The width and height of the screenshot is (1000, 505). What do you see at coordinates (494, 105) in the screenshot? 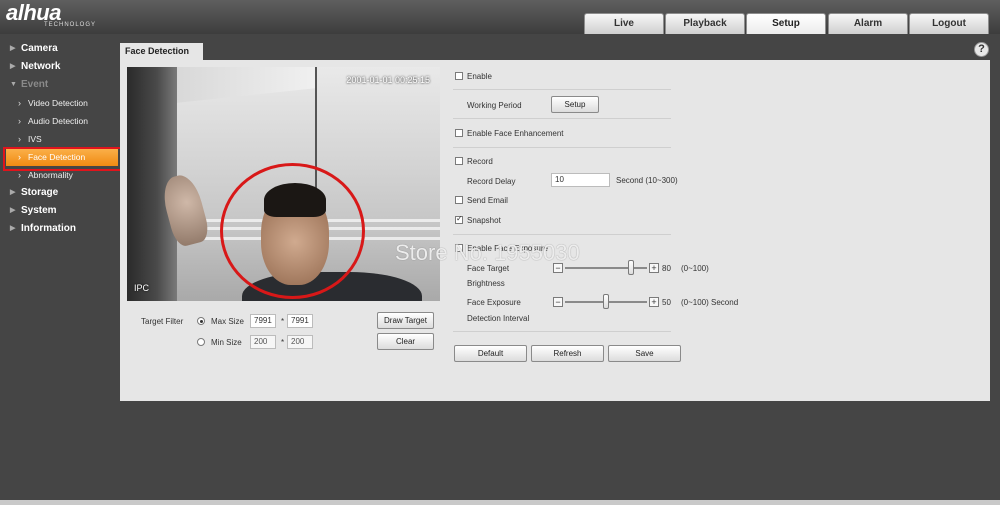
I see `working-period-label: Working Period` at bounding box center [494, 105].